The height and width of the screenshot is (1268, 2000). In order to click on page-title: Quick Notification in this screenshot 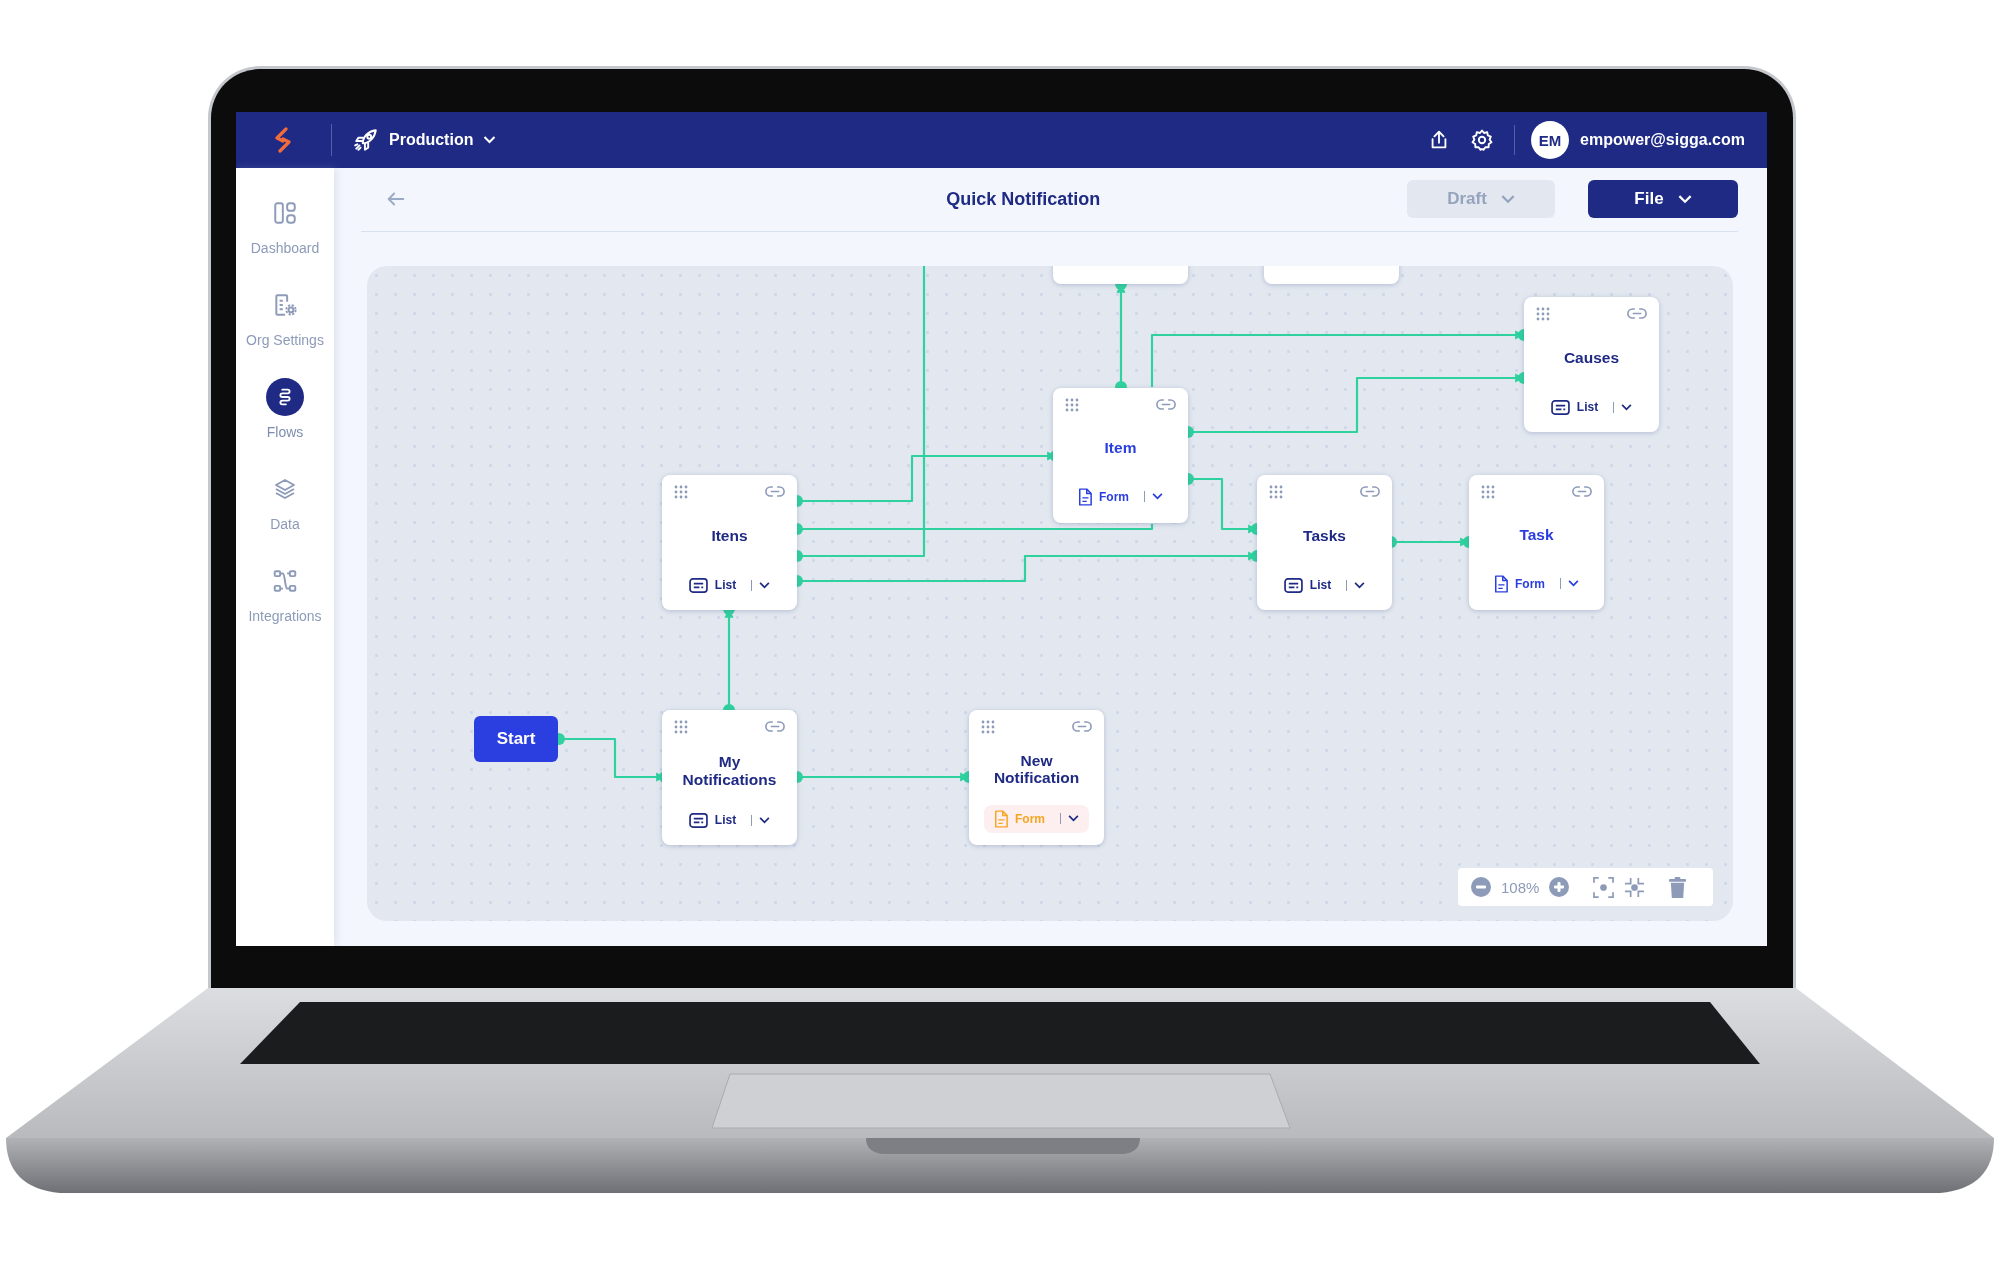, I will do `click(1023, 199)`.